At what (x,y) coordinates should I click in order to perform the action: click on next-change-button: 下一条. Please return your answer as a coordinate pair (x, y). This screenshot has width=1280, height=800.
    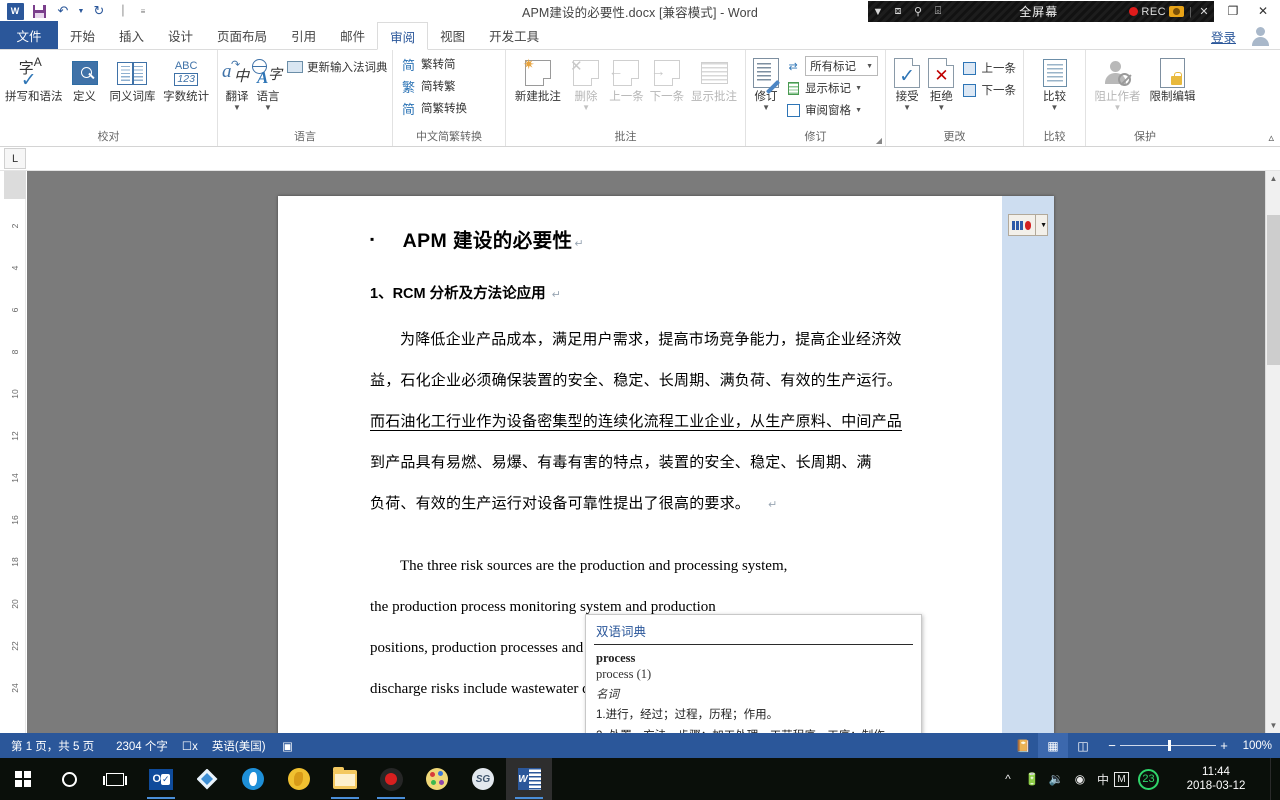
    Looking at the image, I should click on (989, 90).